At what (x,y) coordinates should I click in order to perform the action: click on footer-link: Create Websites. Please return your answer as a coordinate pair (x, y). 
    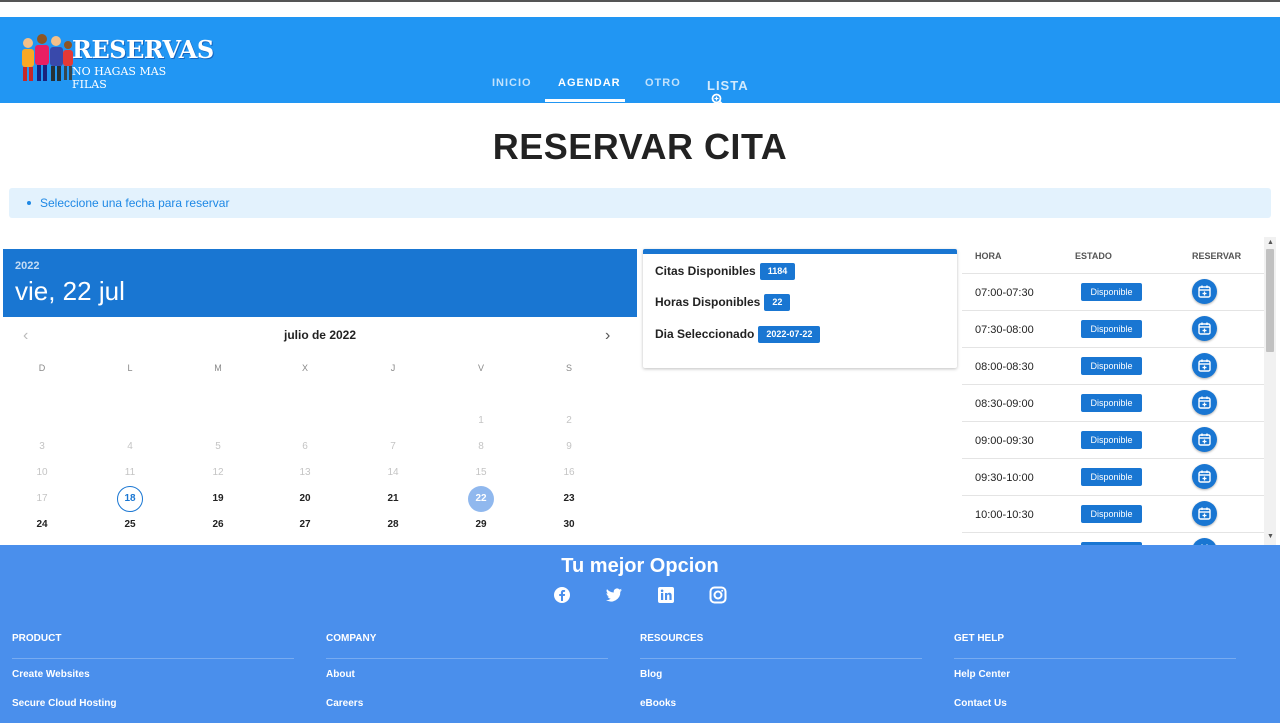
    Looking at the image, I should click on (153, 678).